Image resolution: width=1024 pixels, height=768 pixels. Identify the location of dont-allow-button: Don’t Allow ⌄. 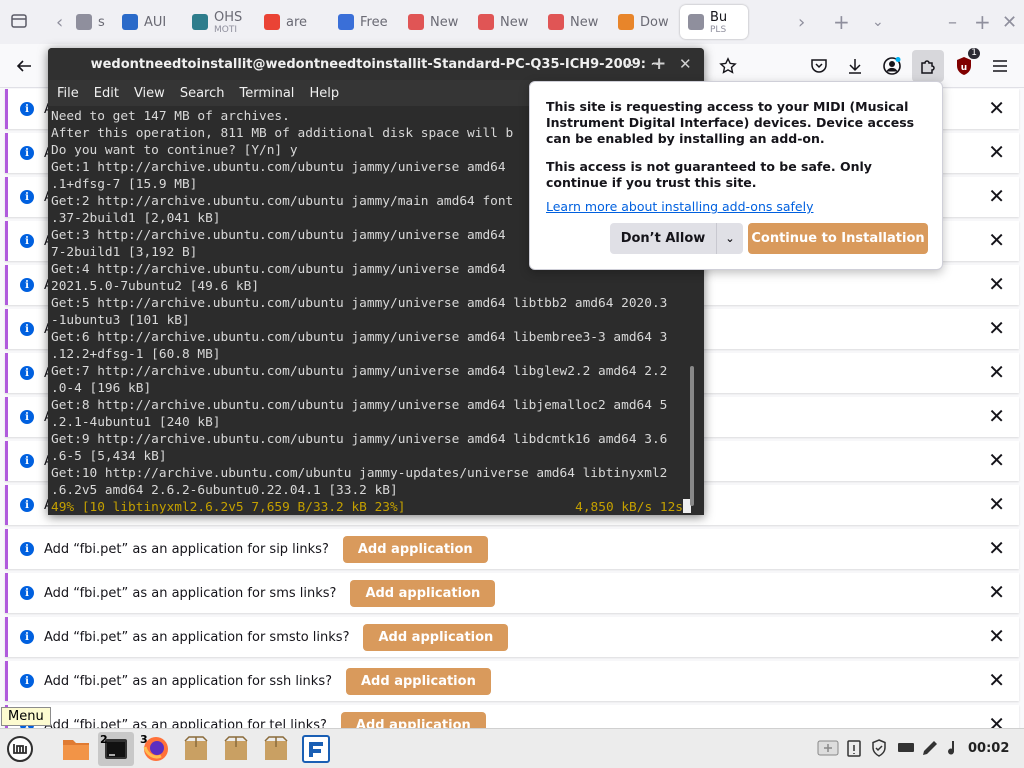
(676, 238).